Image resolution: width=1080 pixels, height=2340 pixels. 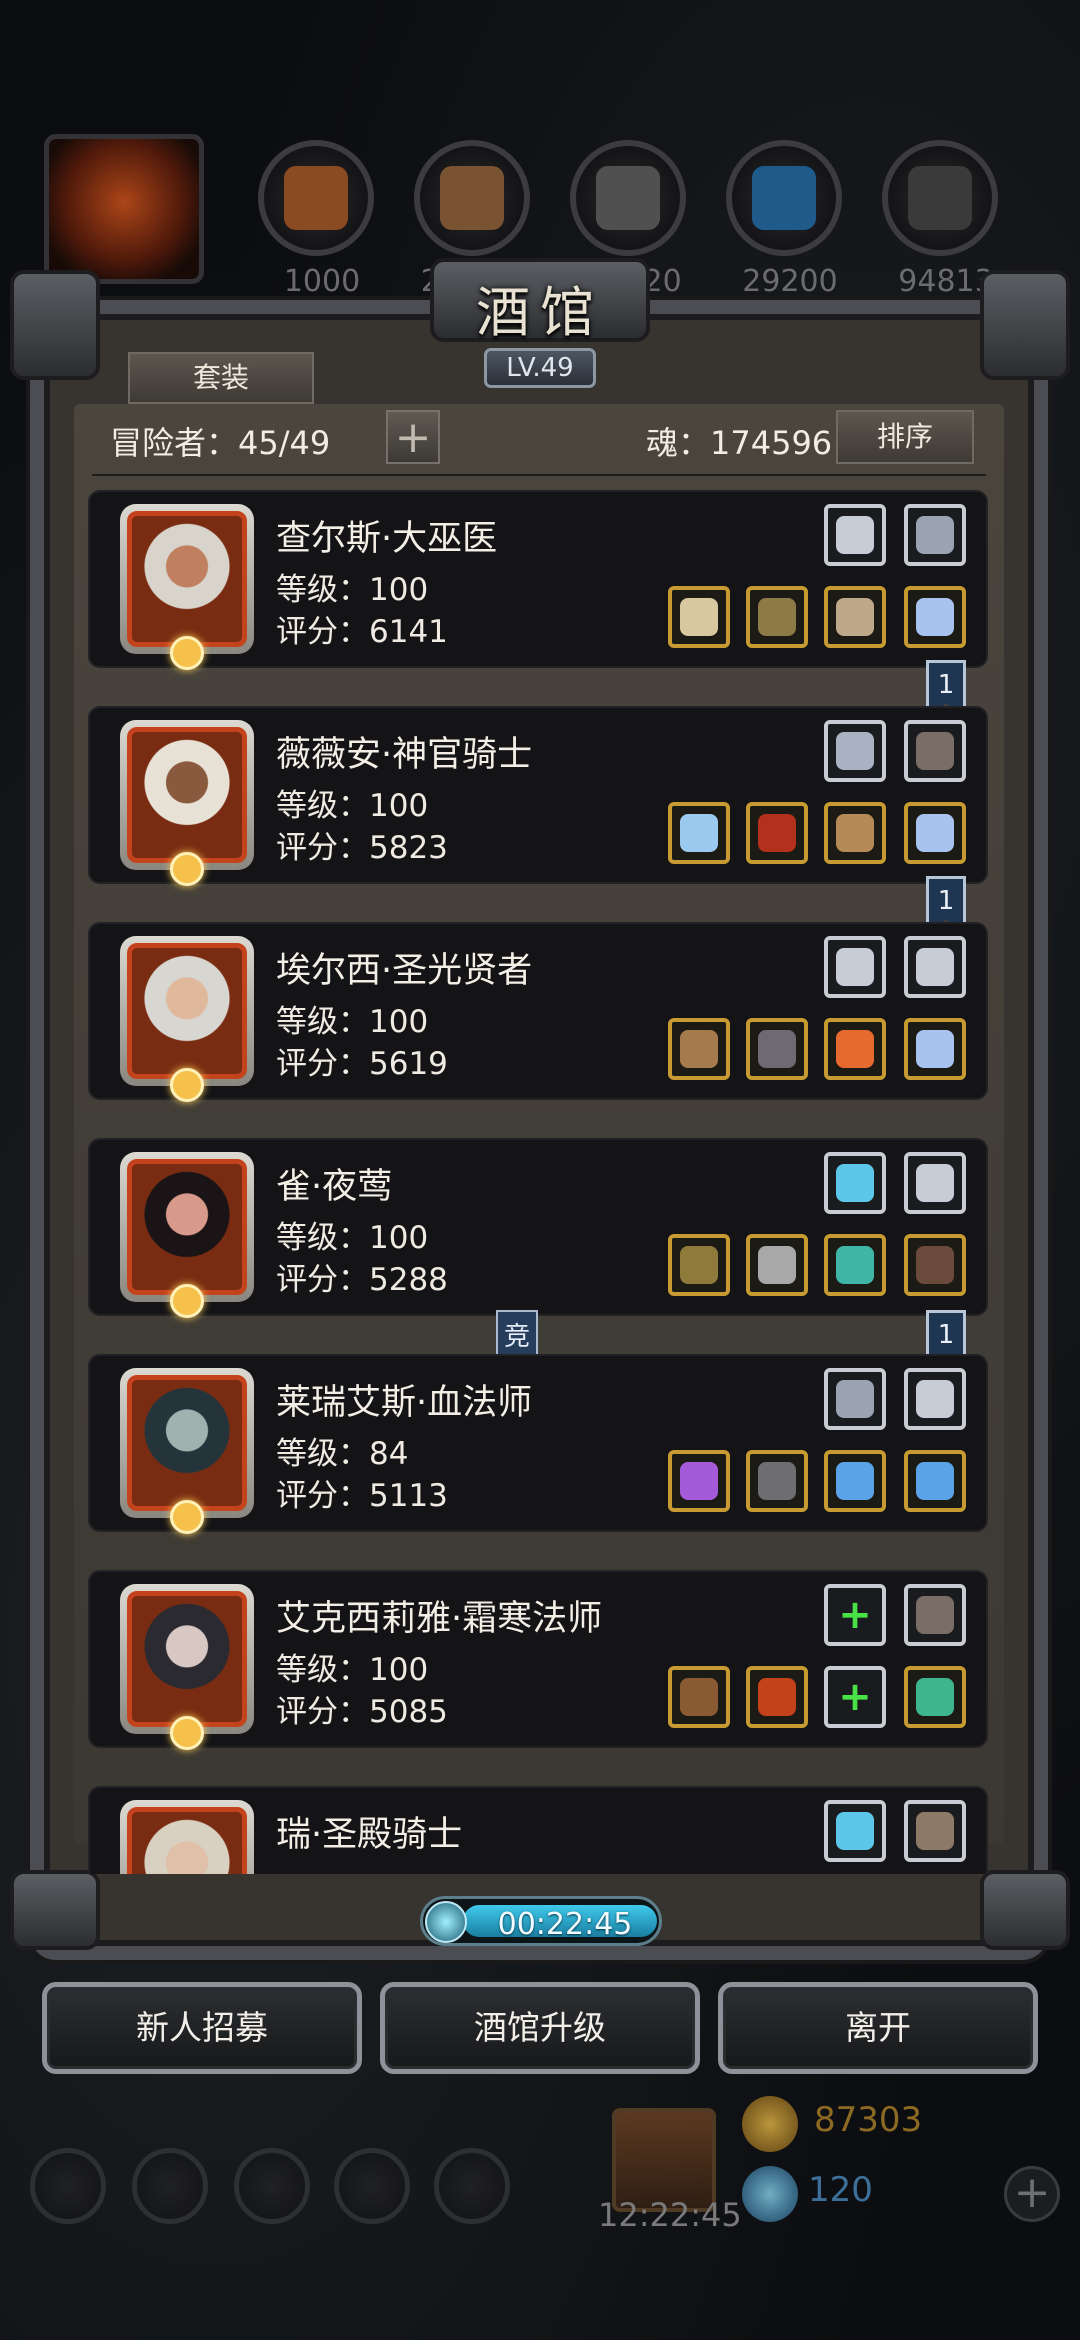 I want to click on timer-text: 00:22:45, so click(x=565, y=1924).